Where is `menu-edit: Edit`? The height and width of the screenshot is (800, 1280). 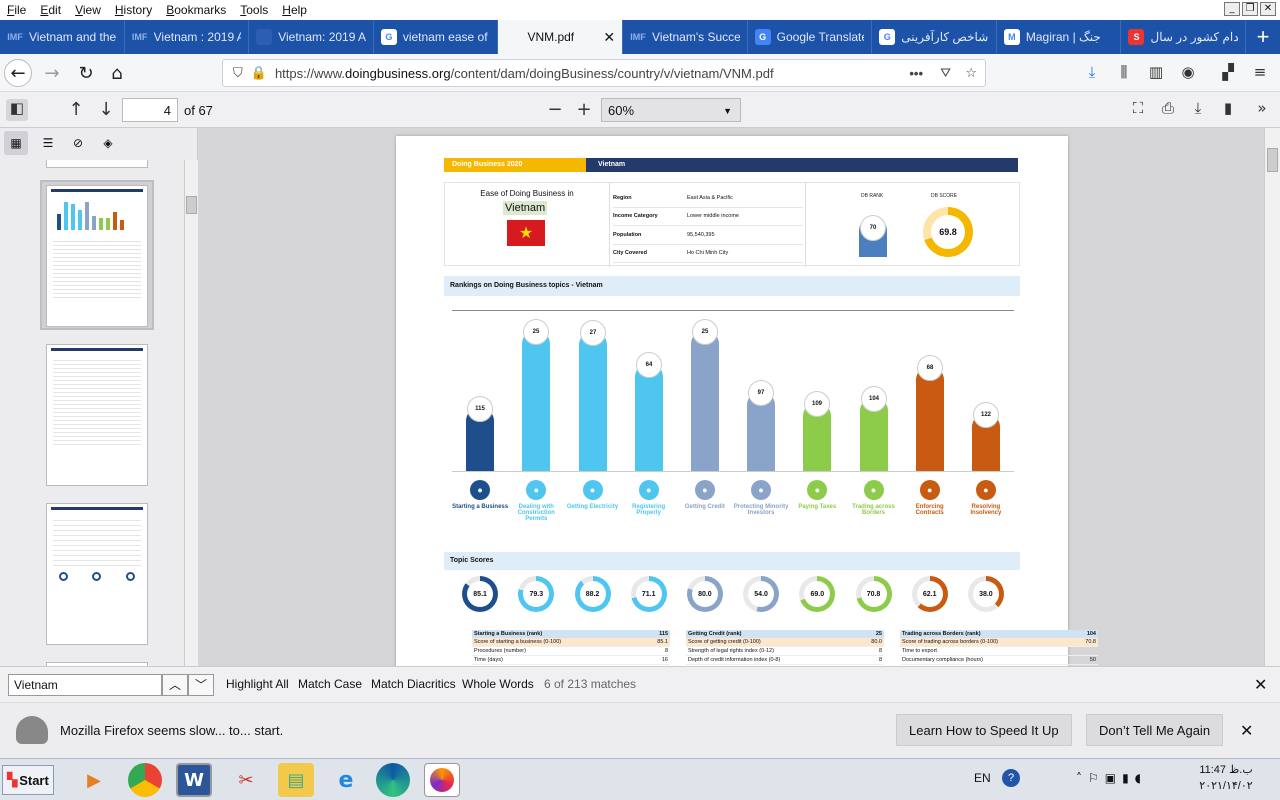 menu-edit: Edit is located at coordinates (50, 10).